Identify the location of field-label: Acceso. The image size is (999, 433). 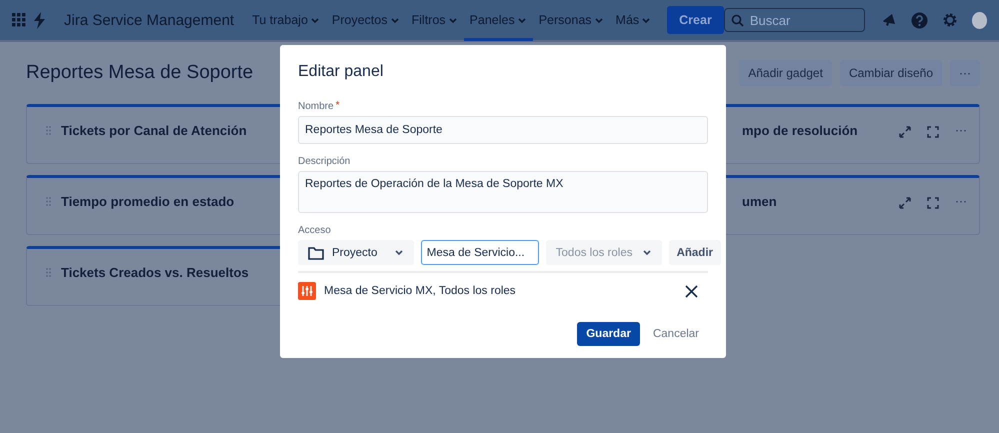
(315, 230).